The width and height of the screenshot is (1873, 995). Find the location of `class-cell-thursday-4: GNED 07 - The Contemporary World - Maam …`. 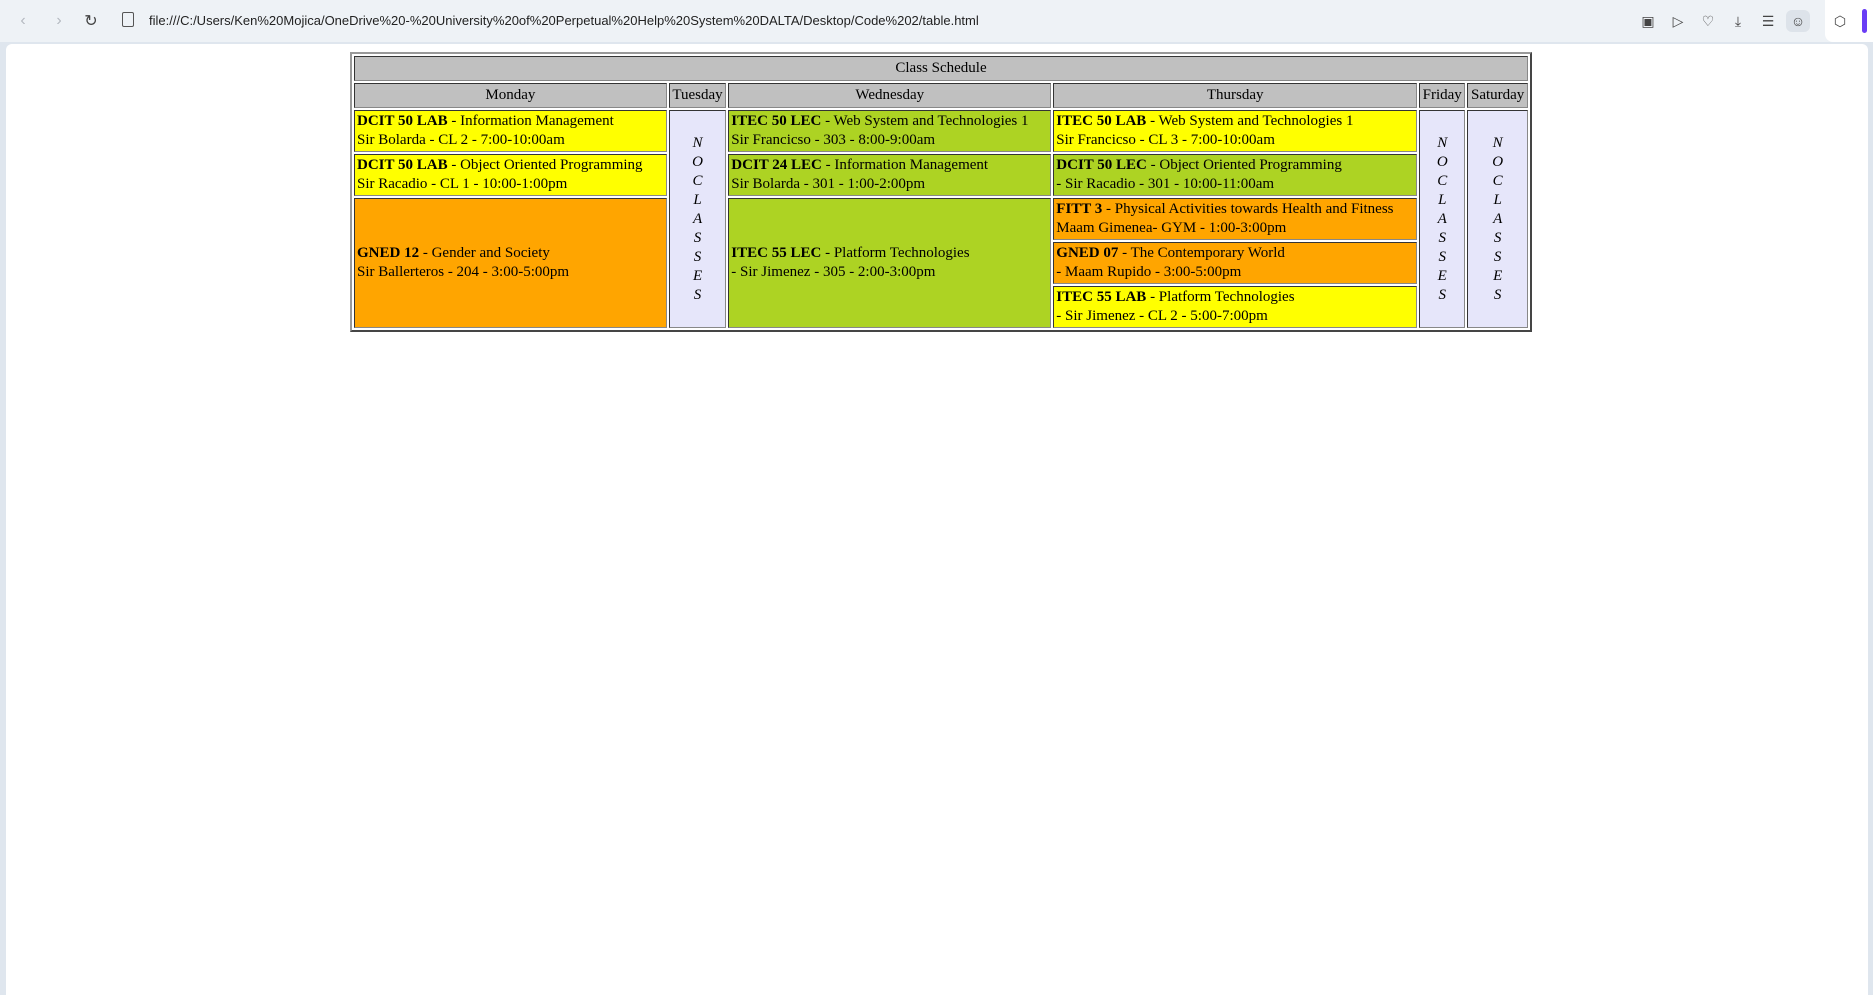

class-cell-thursday-4: GNED 07 - The Contemporary World - Maam … is located at coordinates (1235, 263).